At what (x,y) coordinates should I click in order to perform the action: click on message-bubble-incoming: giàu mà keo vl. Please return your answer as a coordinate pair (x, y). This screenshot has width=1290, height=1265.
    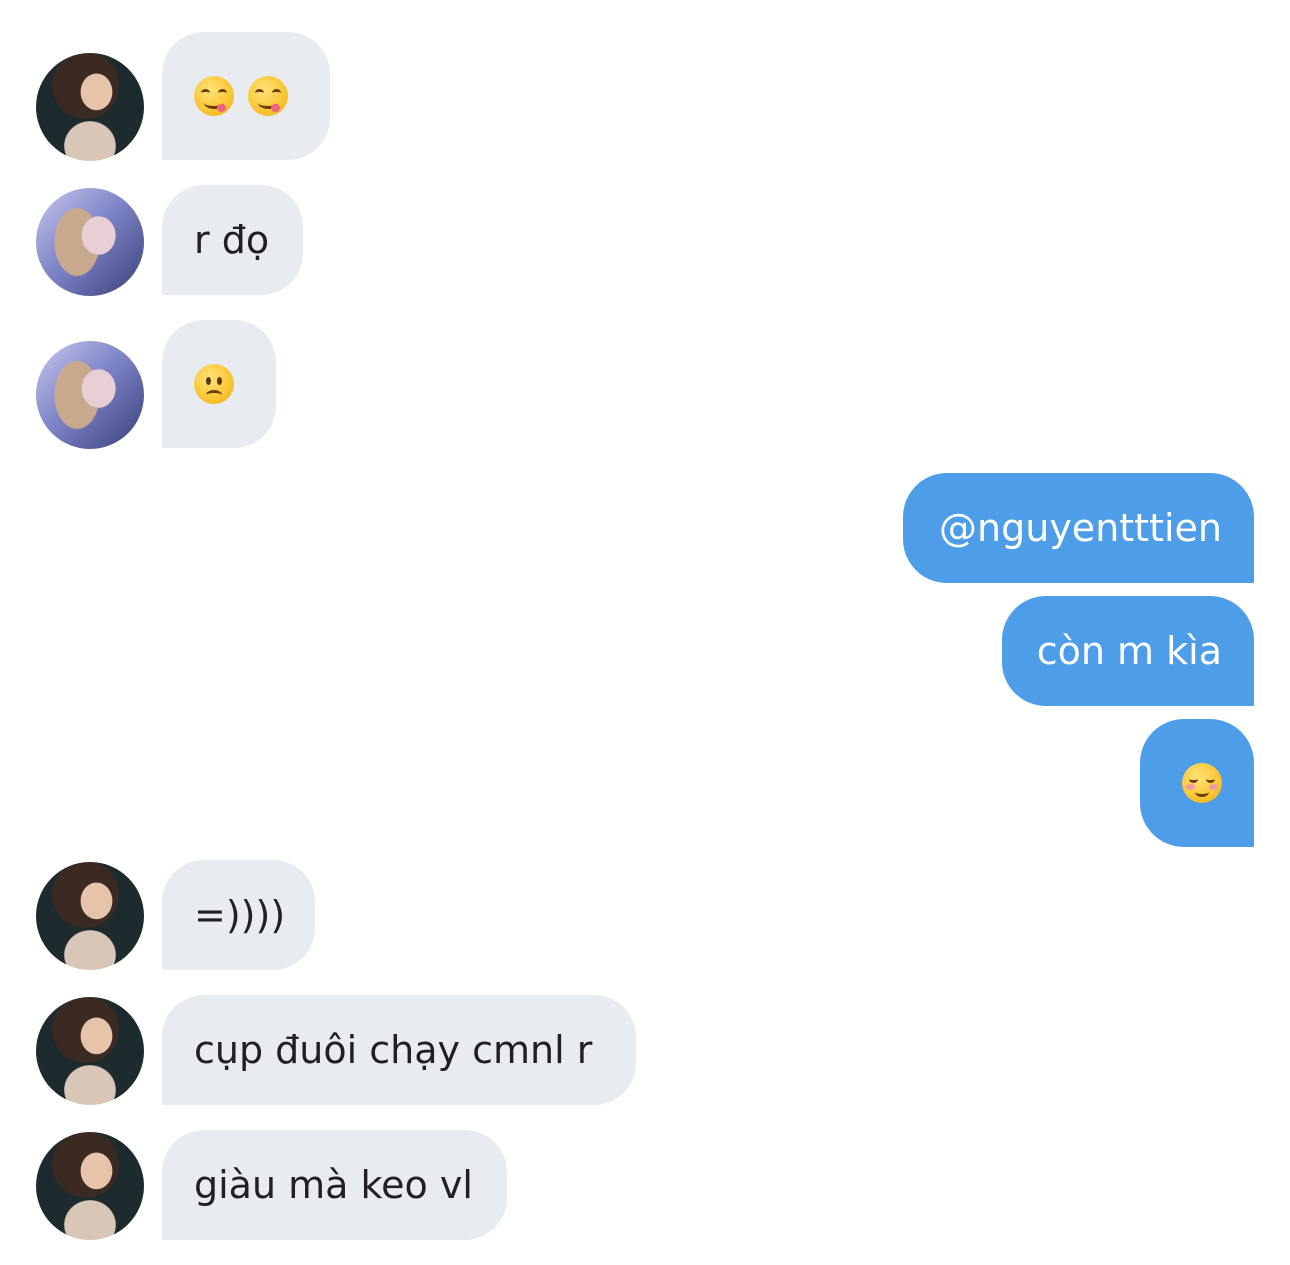
    Looking at the image, I should click on (334, 1185).